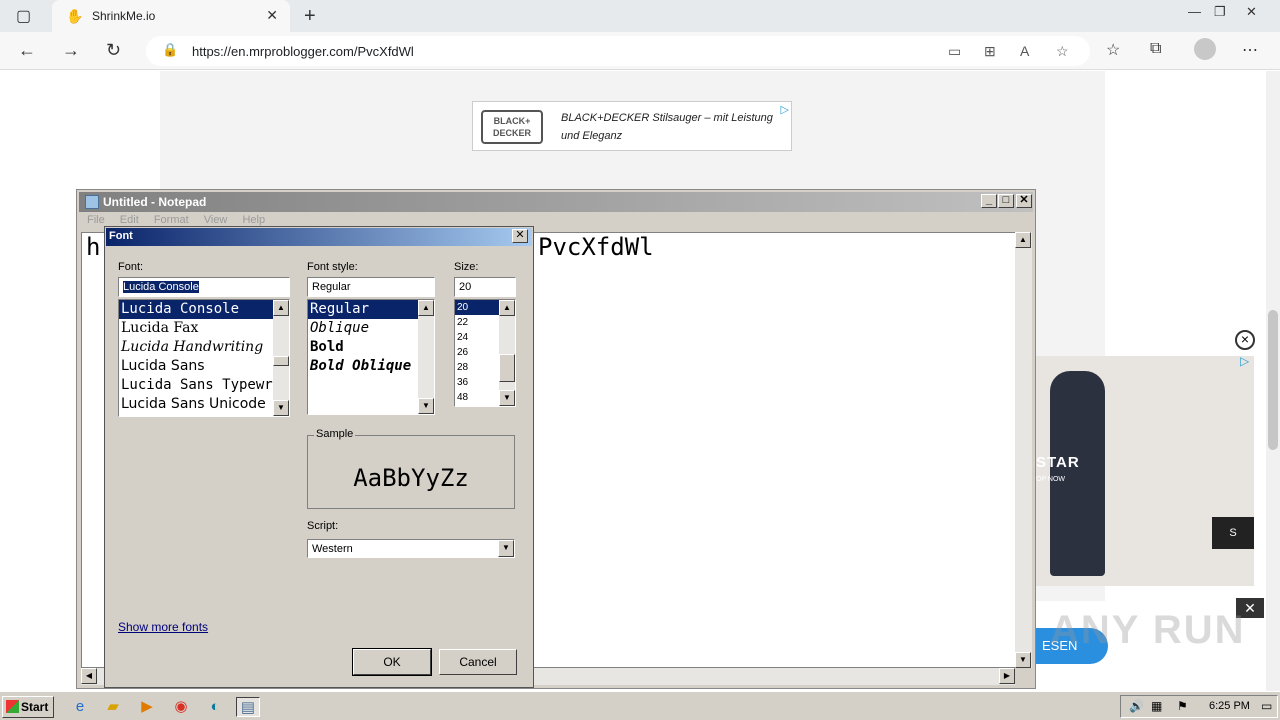 The height and width of the screenshot is (720, 1280). What do you see at coordinates (1062, 51) in the screenshot?
I see `add-favorite-icon: ☆` at bounding box center [1062, 51].